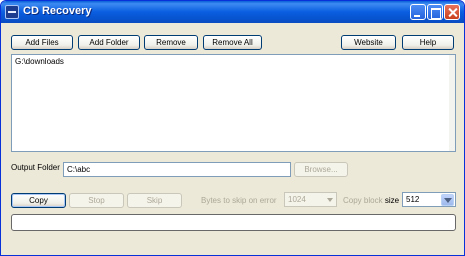 Image resolution: width=465 pixels, height=256 pixels. What do you see at coordinates (177, 169) in the screenshot?
I see `output-folder-input: C:\abc` at bounding box center [177, 169].